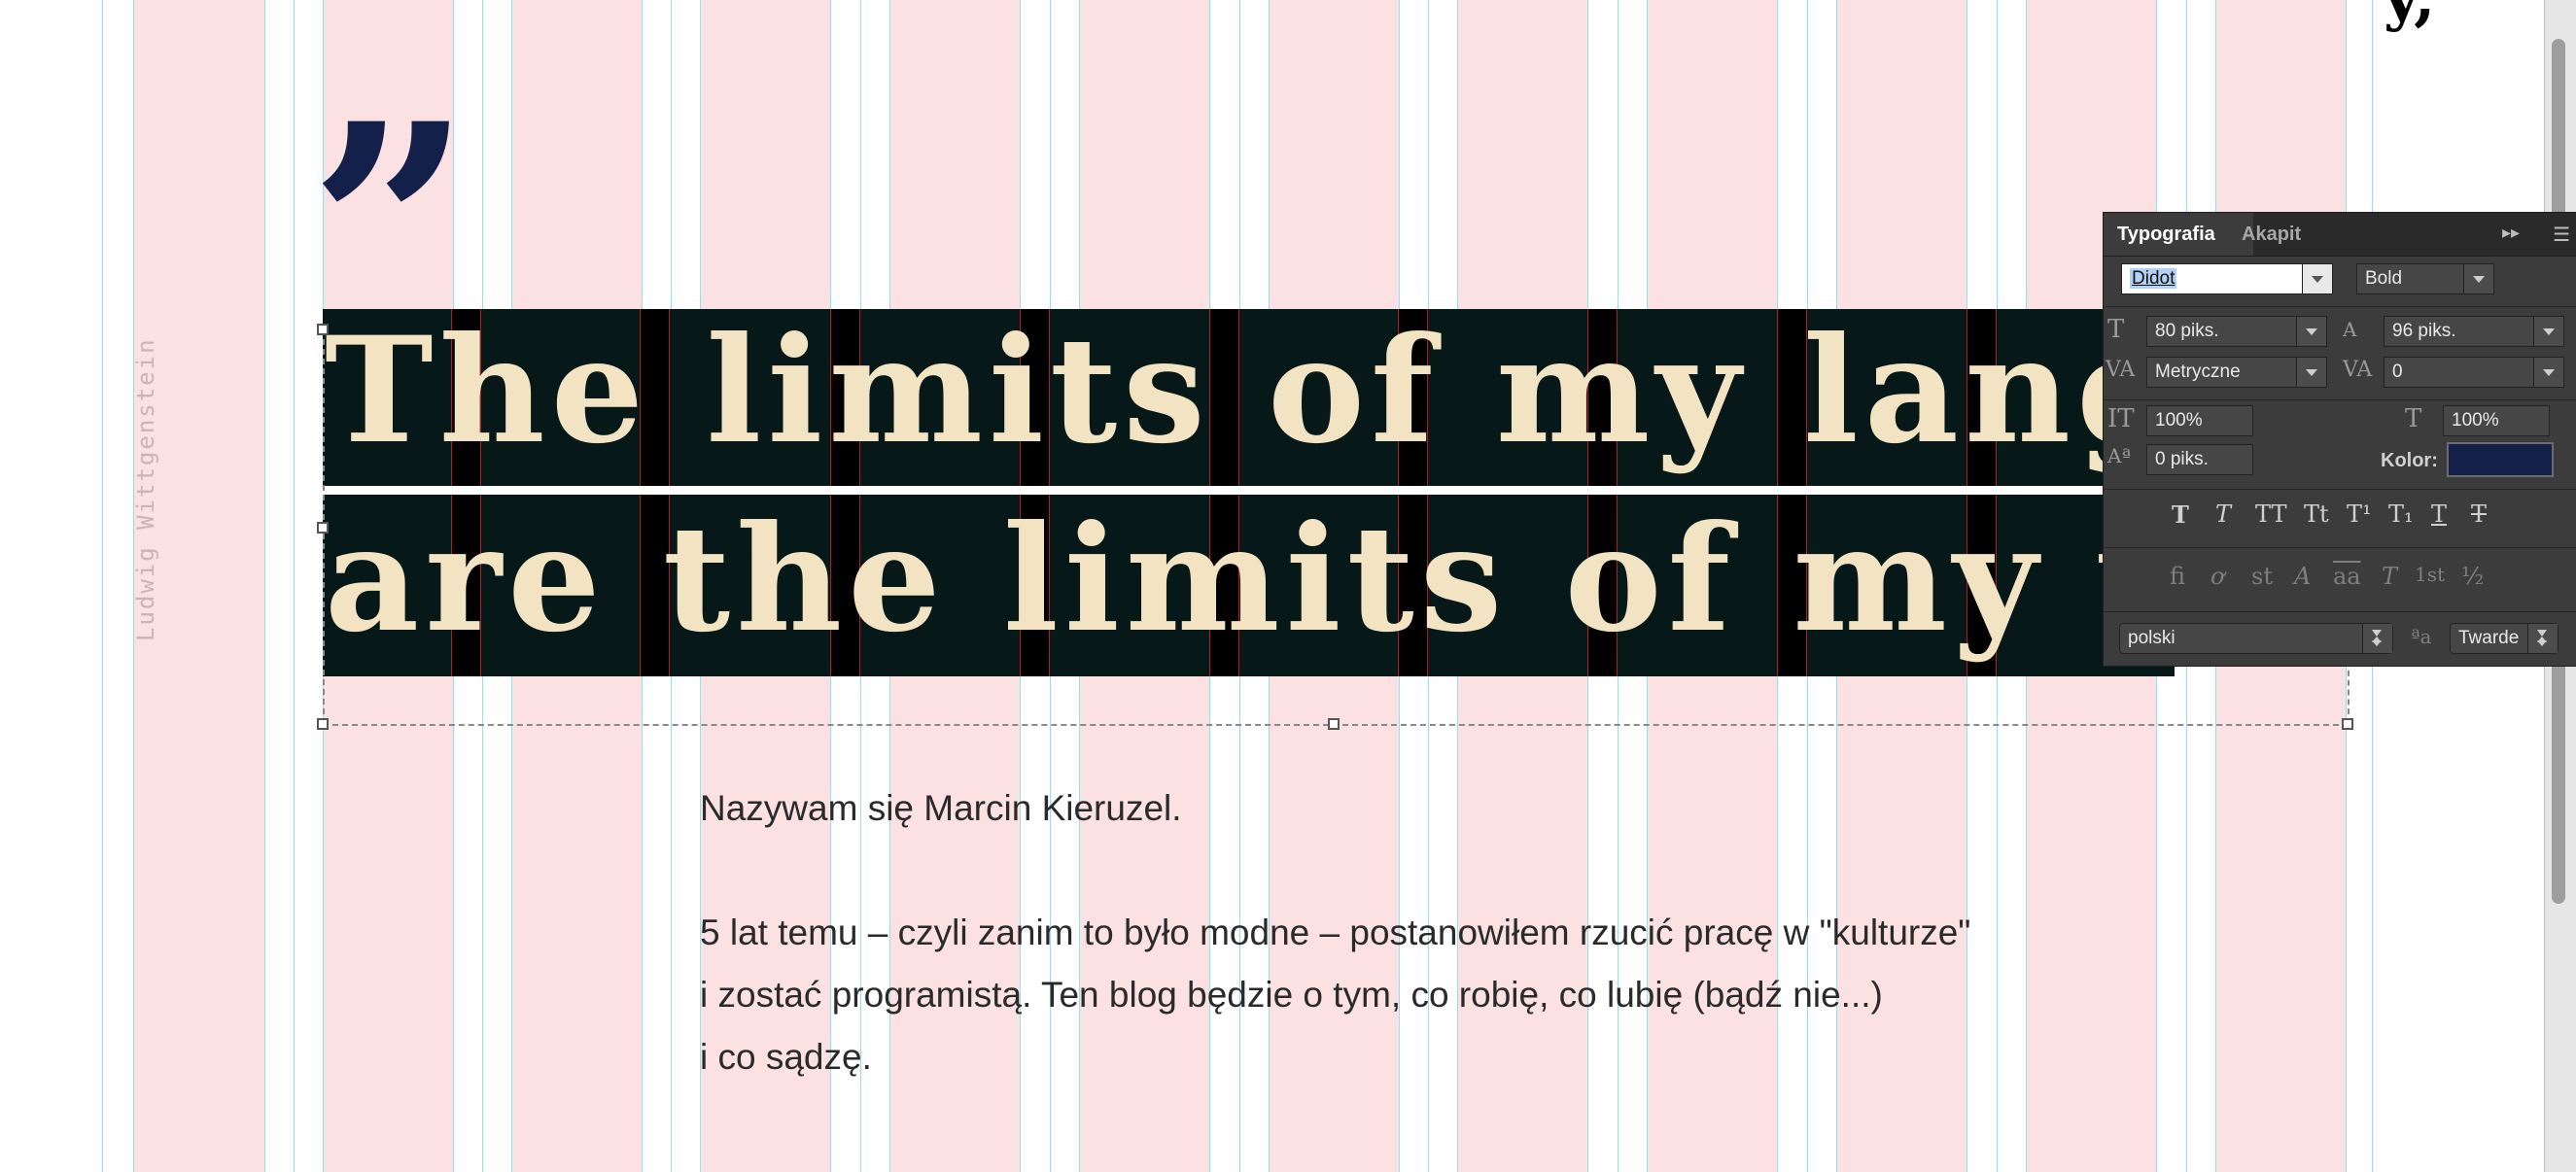 Image resolution: width=2576 pixels, height=1172 pixels. Describe the element at coordinates (2424, 331) in the screenshot. I see `leading-value: 96 piks.` at that location.